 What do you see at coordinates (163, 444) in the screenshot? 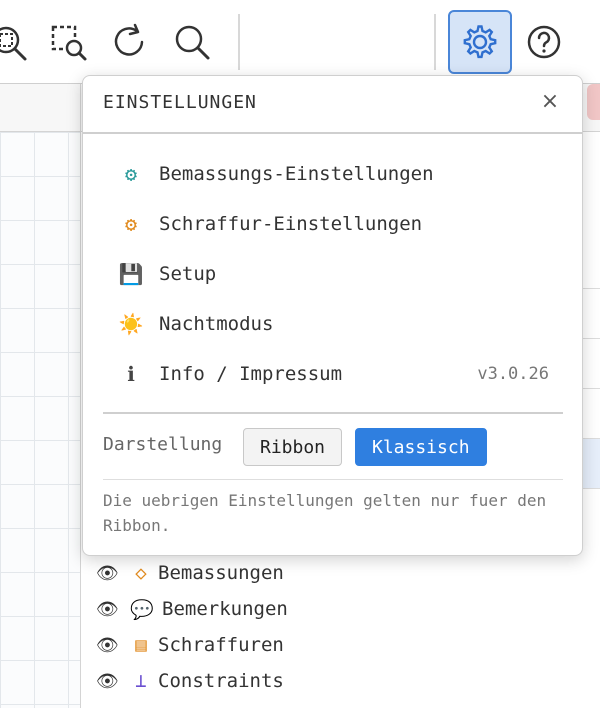
I see `view-mode-label: Darstellung` at bounding box center [163, 444].